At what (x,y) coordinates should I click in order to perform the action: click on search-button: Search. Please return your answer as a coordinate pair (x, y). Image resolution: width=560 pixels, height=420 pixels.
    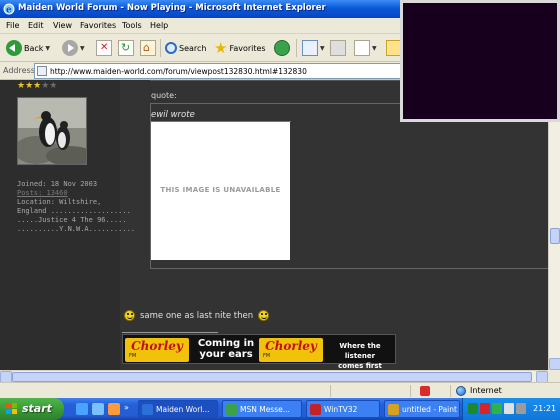
    Looking at the image, I should click on (185, 48).